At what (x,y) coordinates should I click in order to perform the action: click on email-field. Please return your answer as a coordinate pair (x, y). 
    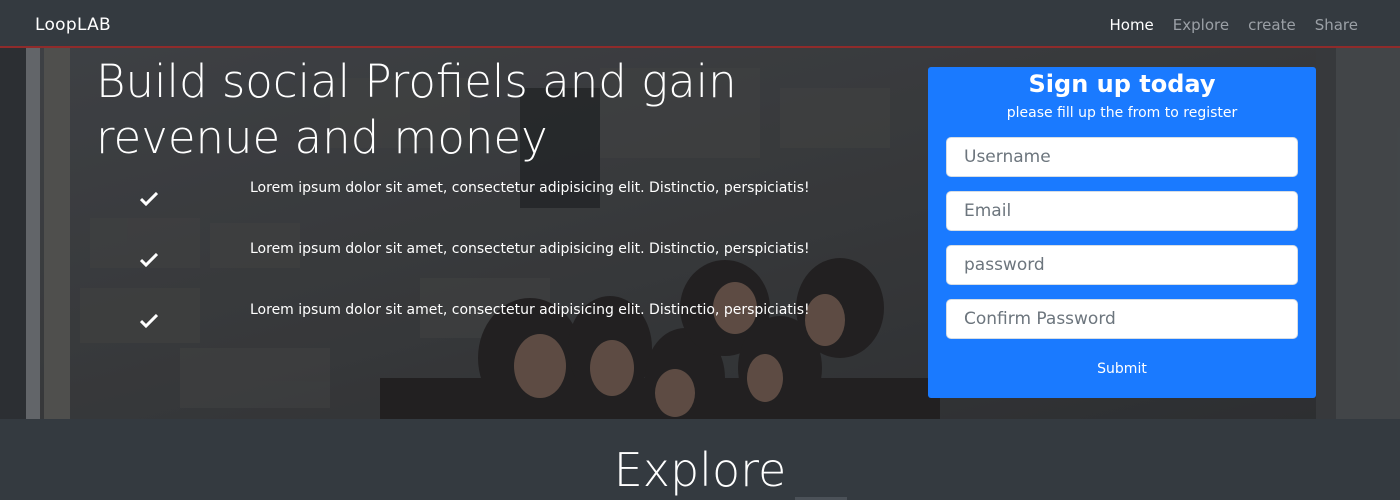
    Looking at the image, I should click on (1122, 211).